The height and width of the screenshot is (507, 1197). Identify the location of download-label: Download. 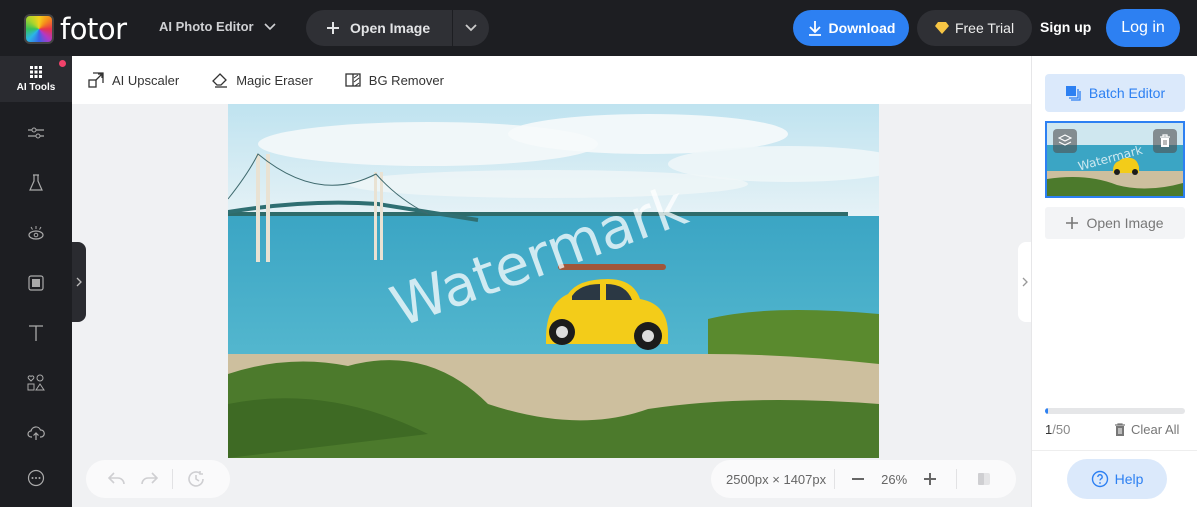
(862, 28).